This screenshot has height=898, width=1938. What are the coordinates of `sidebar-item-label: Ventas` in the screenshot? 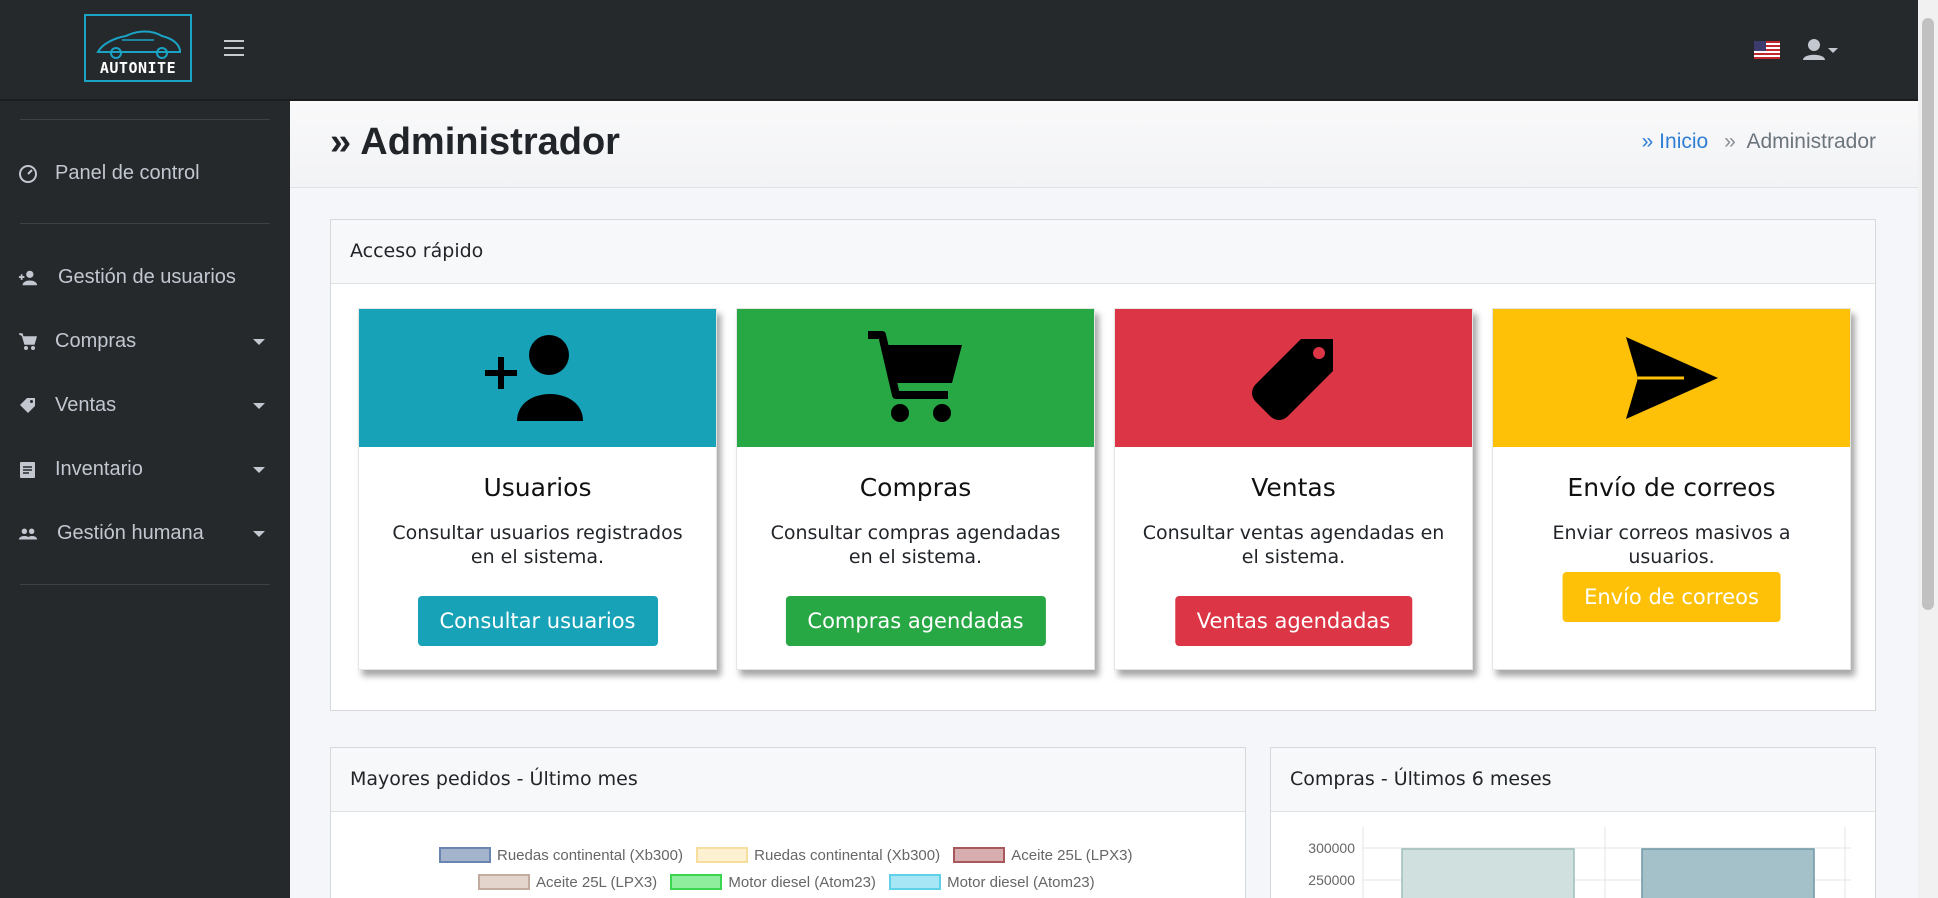 It's located at (86, 405).